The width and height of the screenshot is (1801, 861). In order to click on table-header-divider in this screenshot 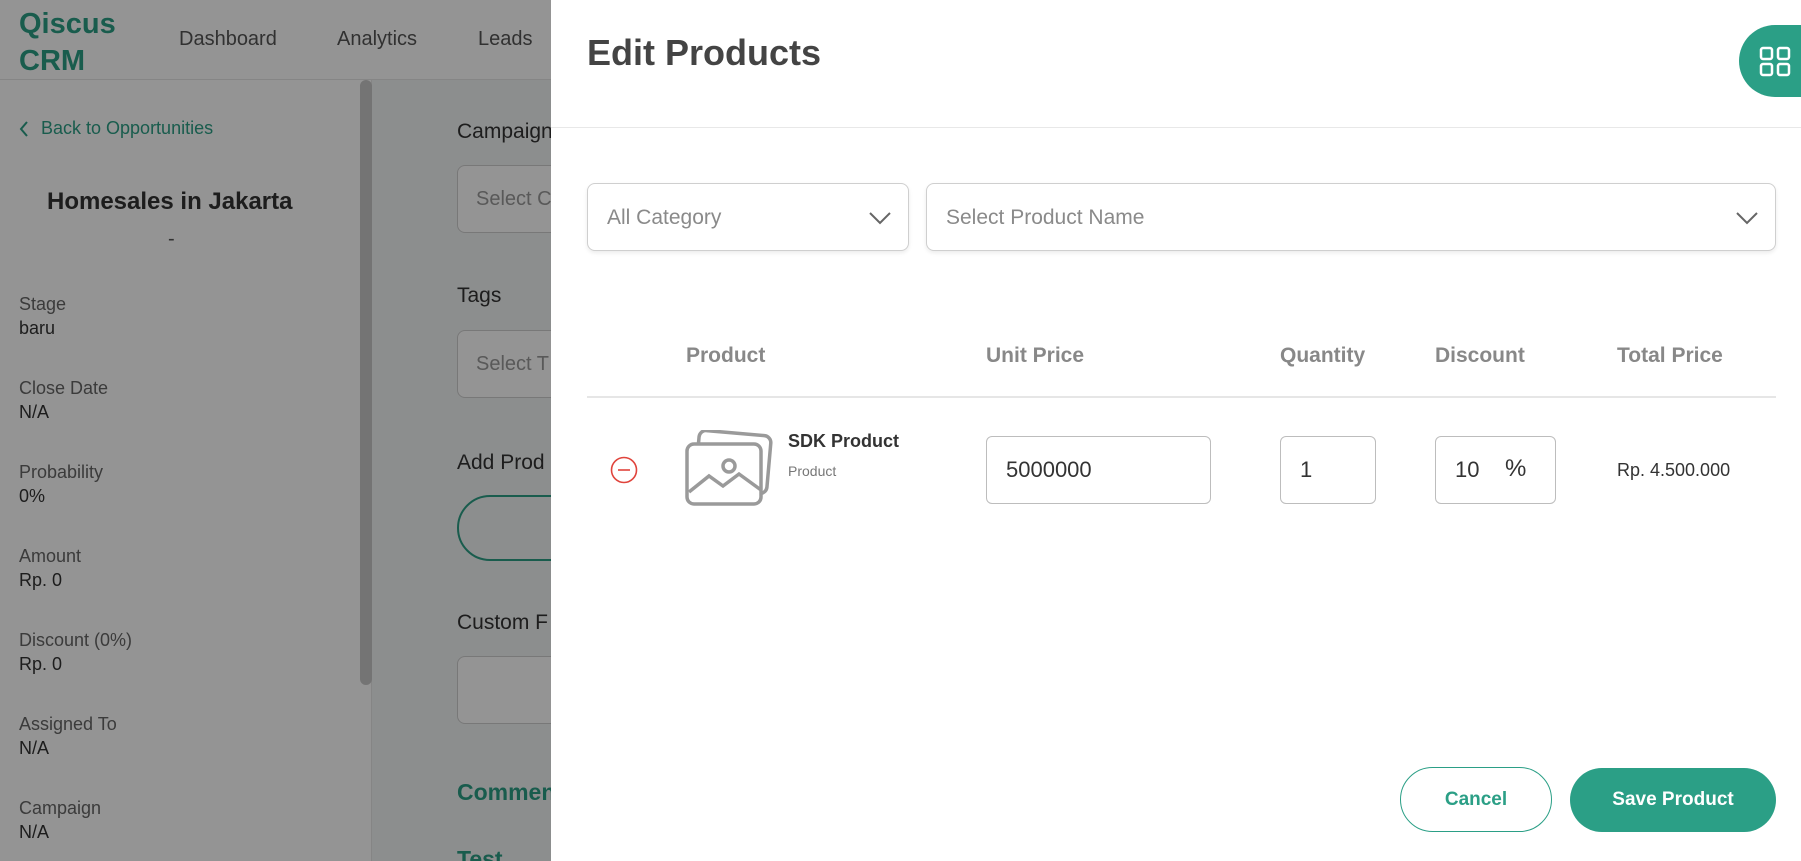, I will do `click(1181, 397)`.